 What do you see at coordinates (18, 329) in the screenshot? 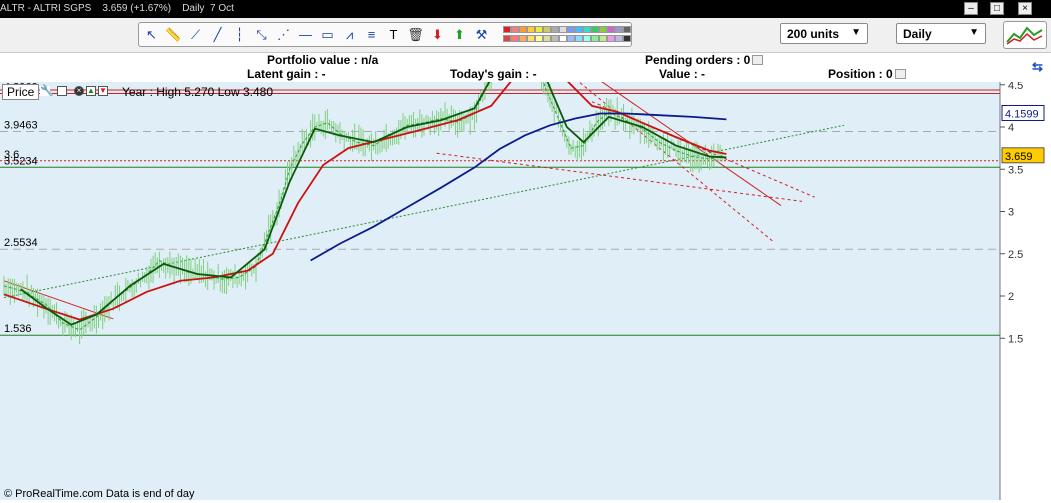
I see `level-label: 1.536` at bounding box center [18, 329].